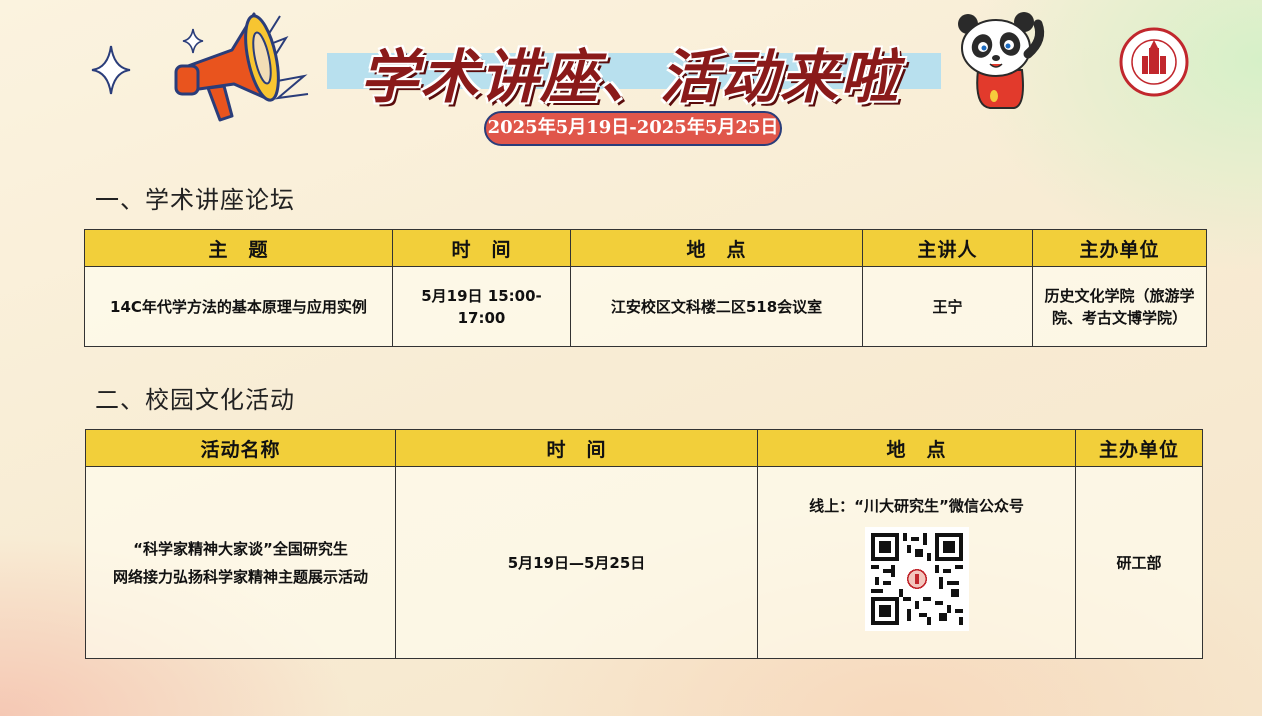 This screenshot has height=716, width=1262. What do you see at coordinates (1001, 60) in the screenshot?
I see `panda-mascot-icon` at bounding box center [1001, 60].